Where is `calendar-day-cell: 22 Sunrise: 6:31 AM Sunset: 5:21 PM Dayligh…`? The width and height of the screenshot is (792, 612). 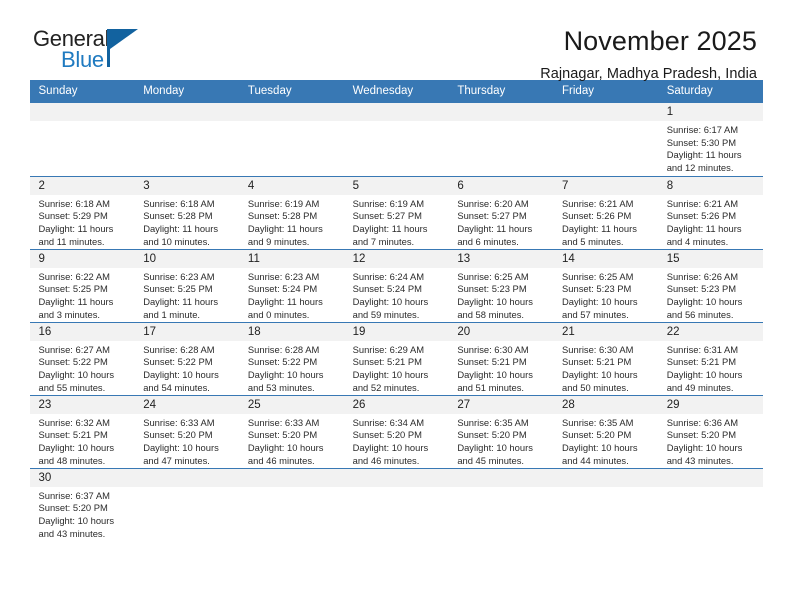
calendar-day-cell: 22 Sunrise: 6:31 AM Sunset: 5:21 PM Dayligh… is located at coordinates (710, 359).